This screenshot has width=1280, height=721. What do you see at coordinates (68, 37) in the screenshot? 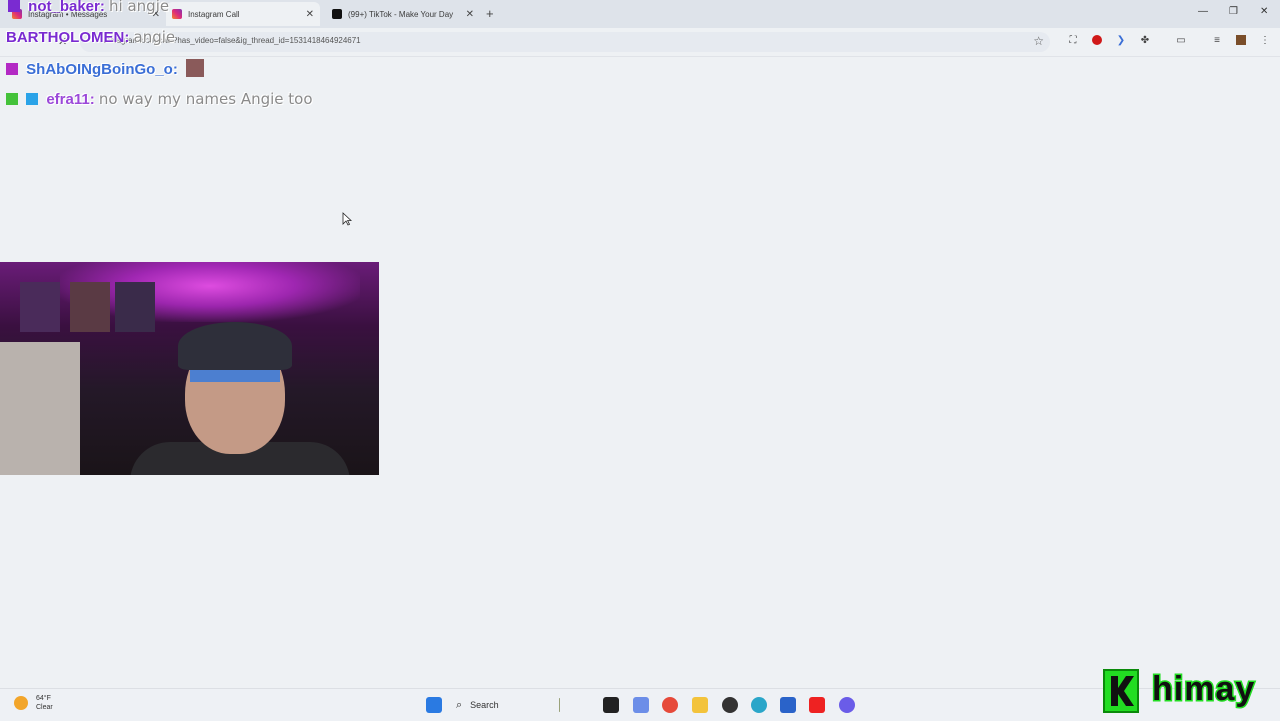
I see `chat-username: BARTHOLOMEN:` at bounding box center [68, 37].